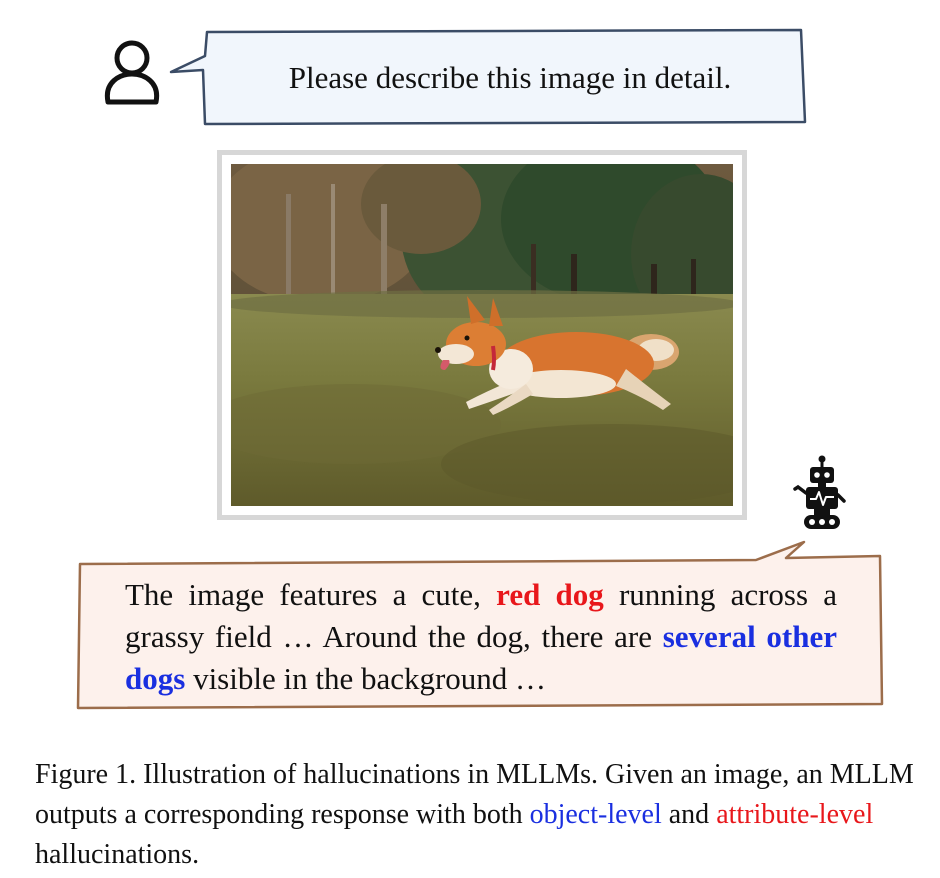 Image resolution: width=940 pixels, height=878 pixels. Describe the element at coordinates (311, 594) in the screenshot. I see `response-text-1: The image features a cute,` at that location.